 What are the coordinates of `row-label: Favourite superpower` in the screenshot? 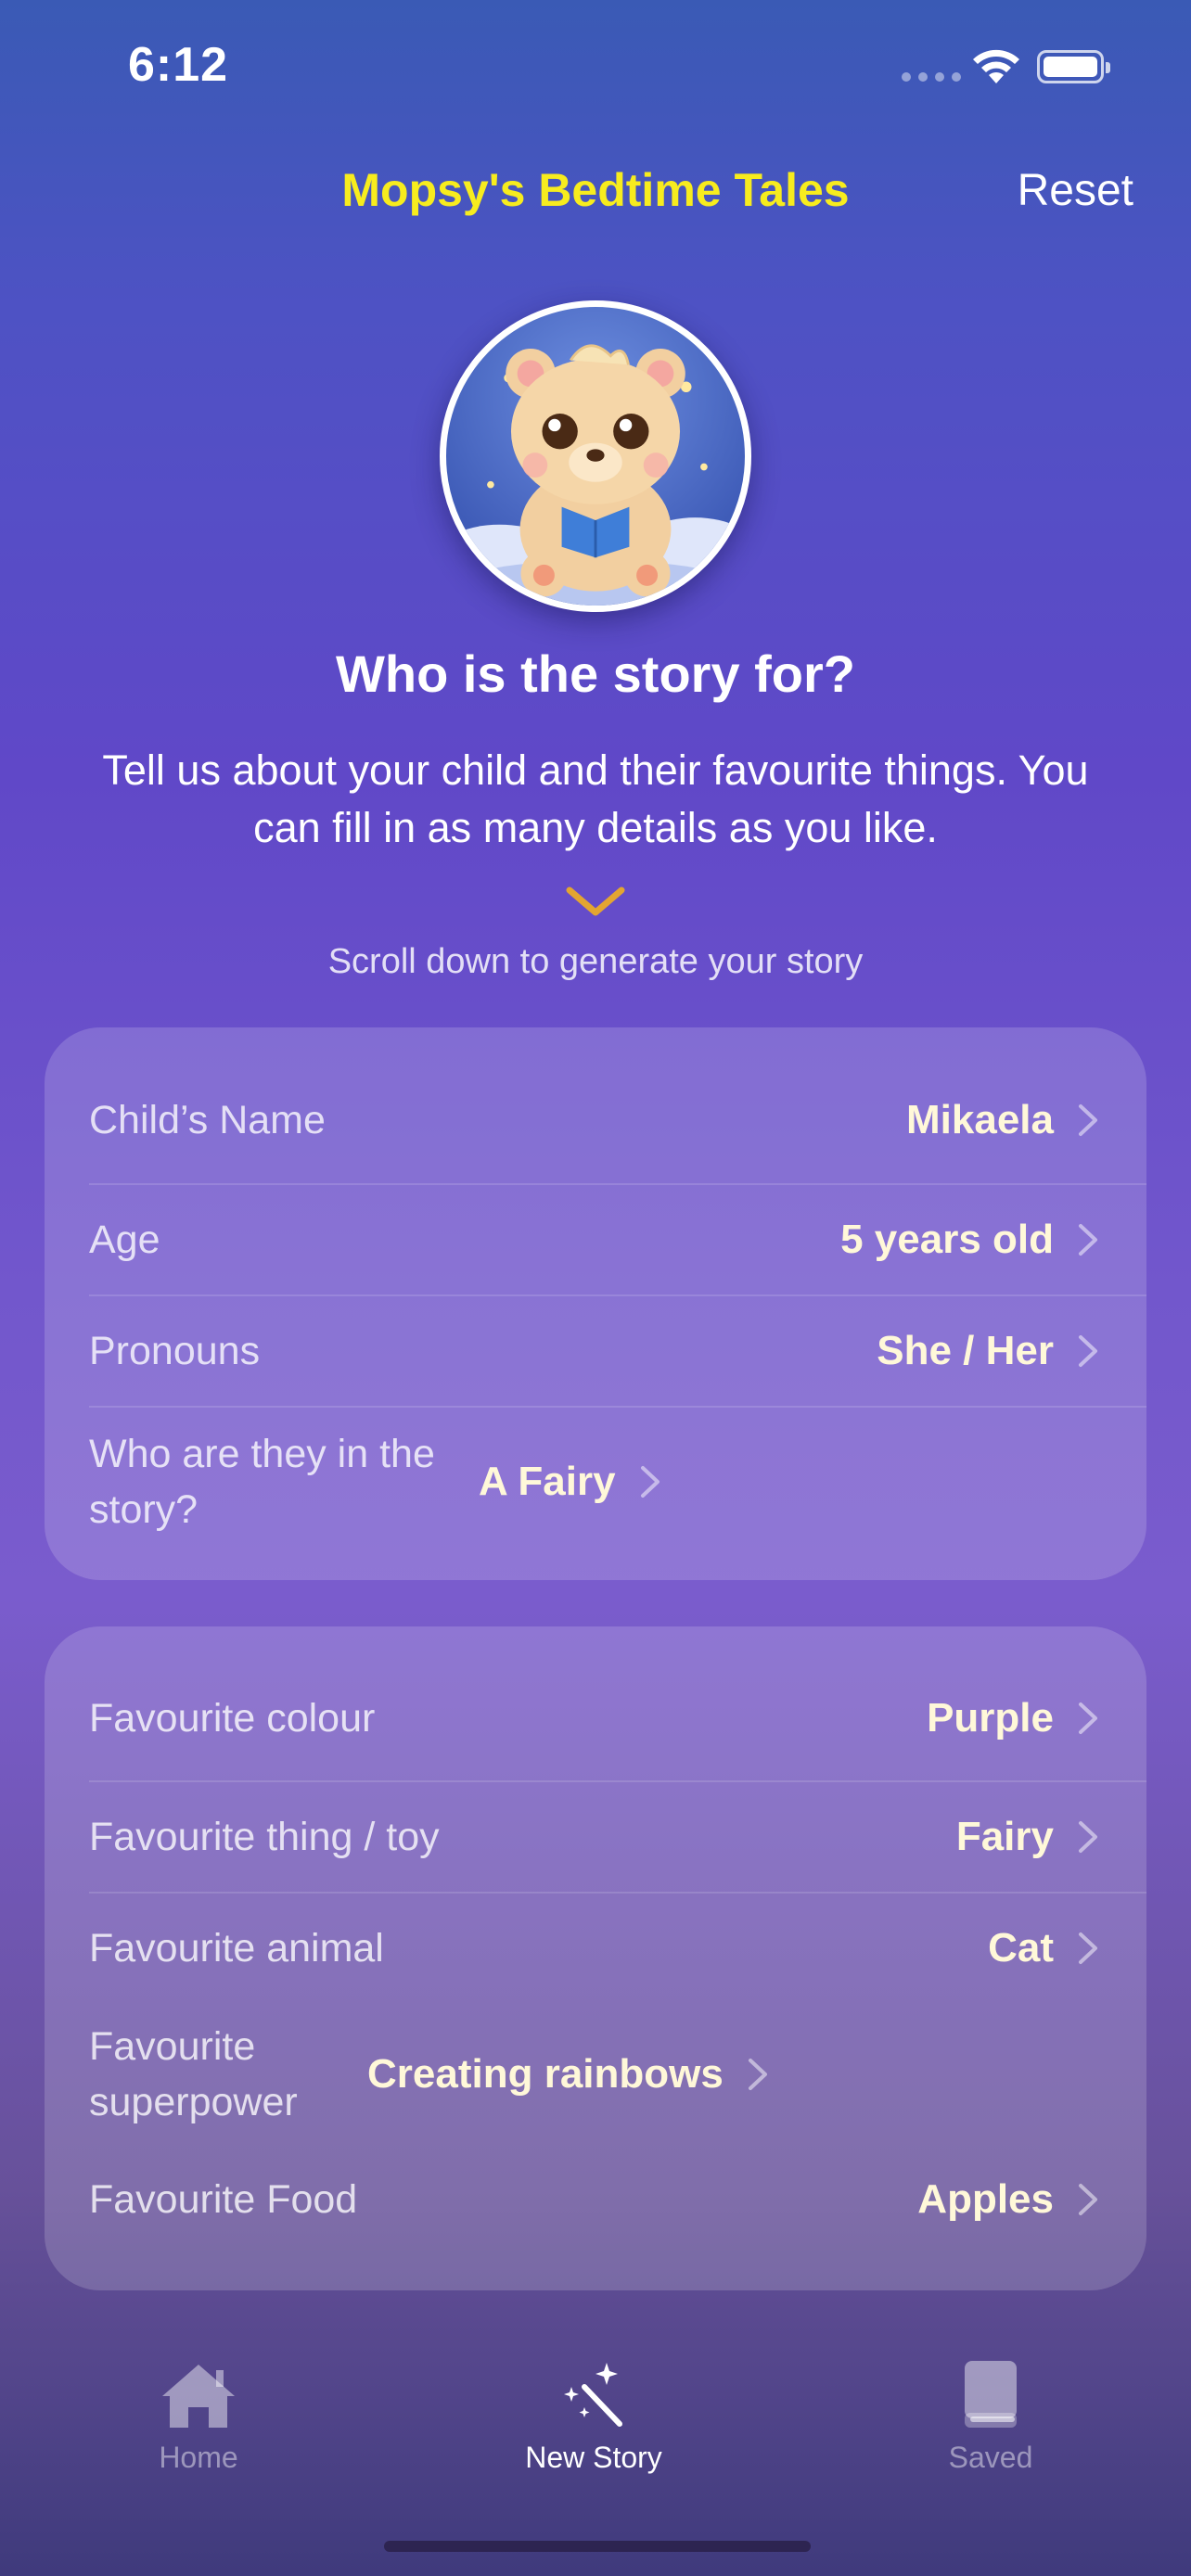 It's located at (193, 2074).